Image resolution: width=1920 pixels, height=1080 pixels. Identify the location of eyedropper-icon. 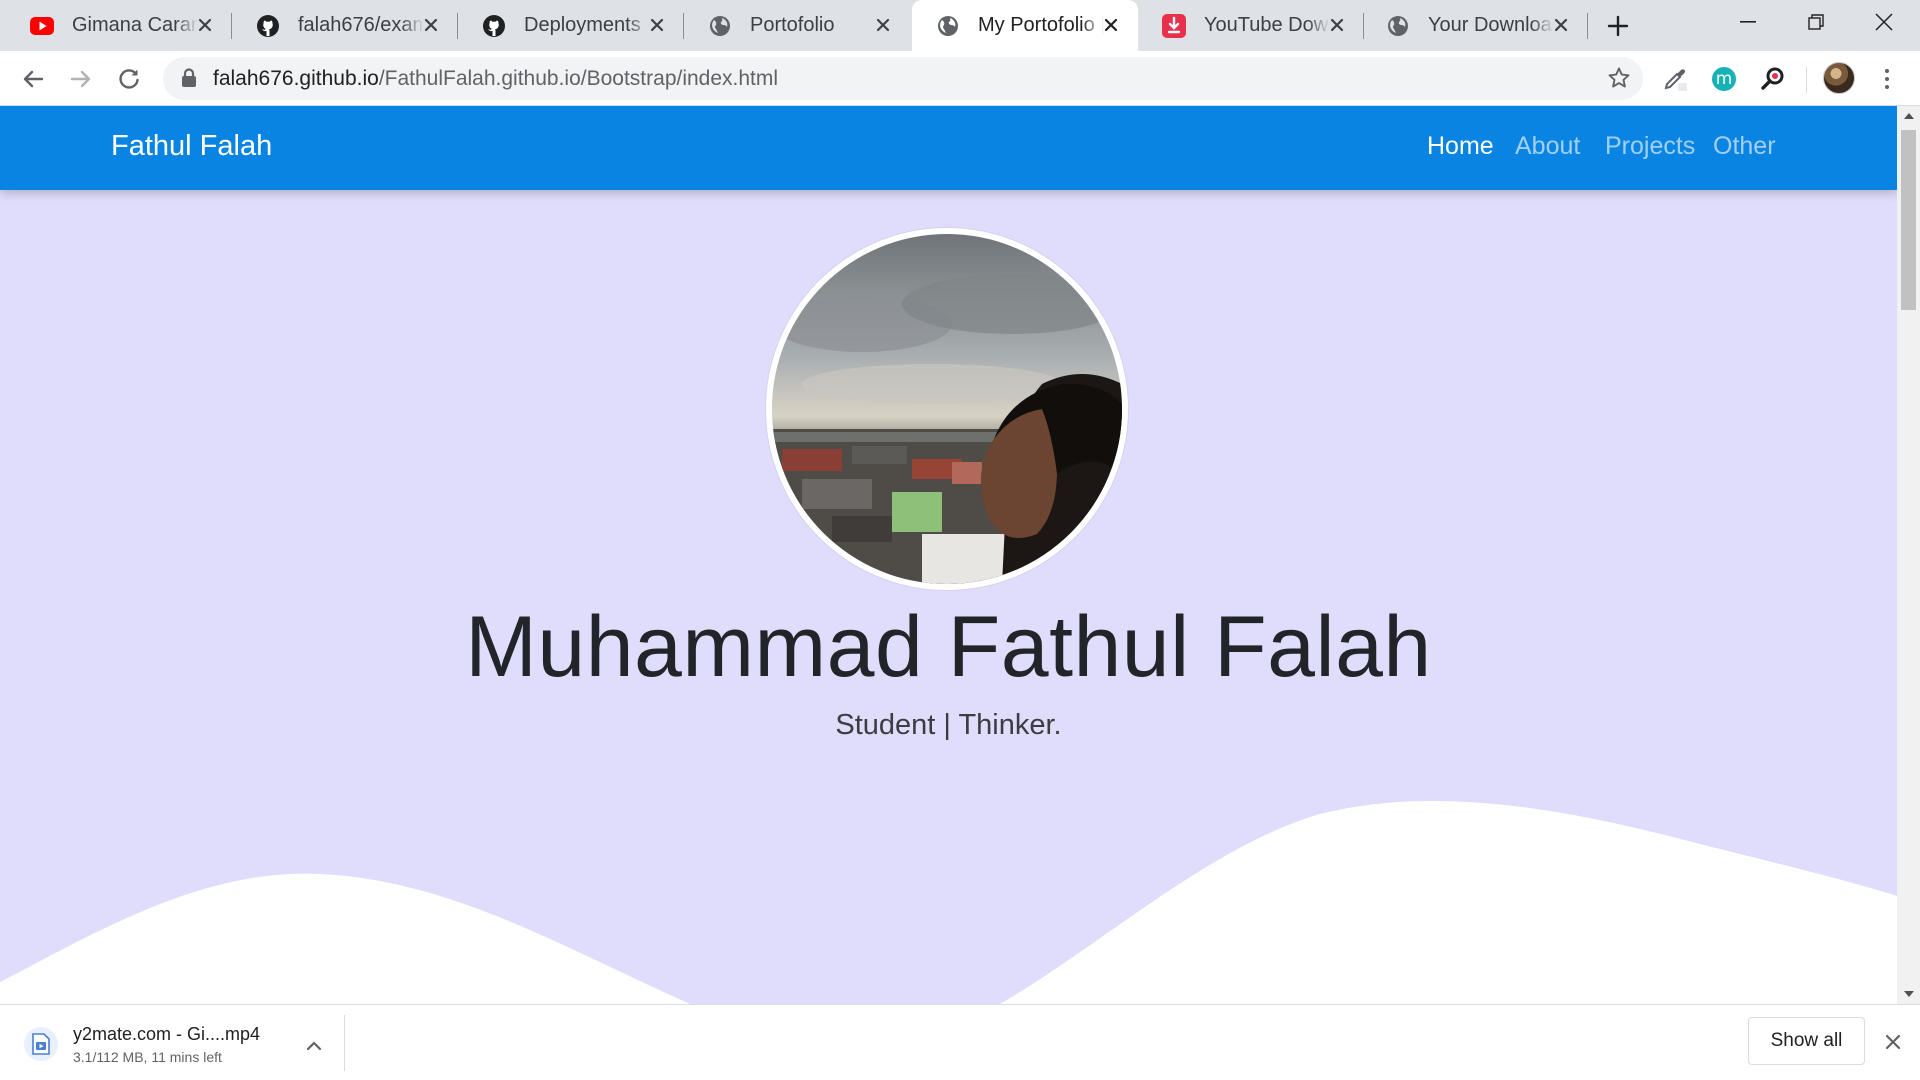
(1675, 79).